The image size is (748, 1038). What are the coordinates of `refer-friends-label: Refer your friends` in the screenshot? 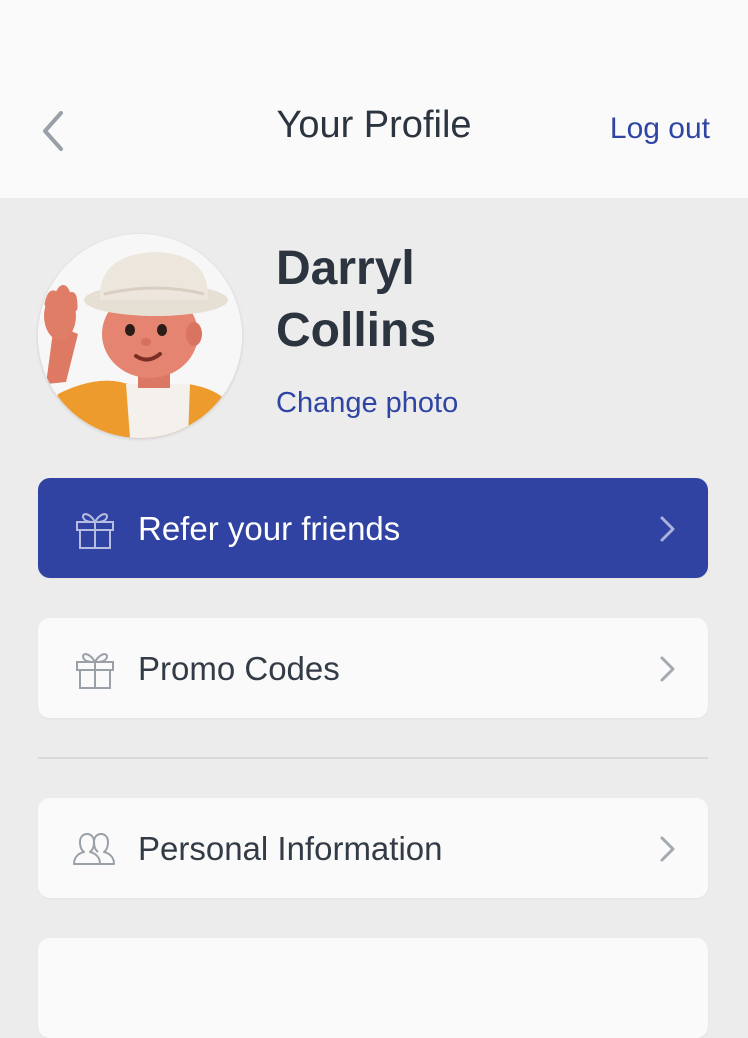 It's located at (269, 528).